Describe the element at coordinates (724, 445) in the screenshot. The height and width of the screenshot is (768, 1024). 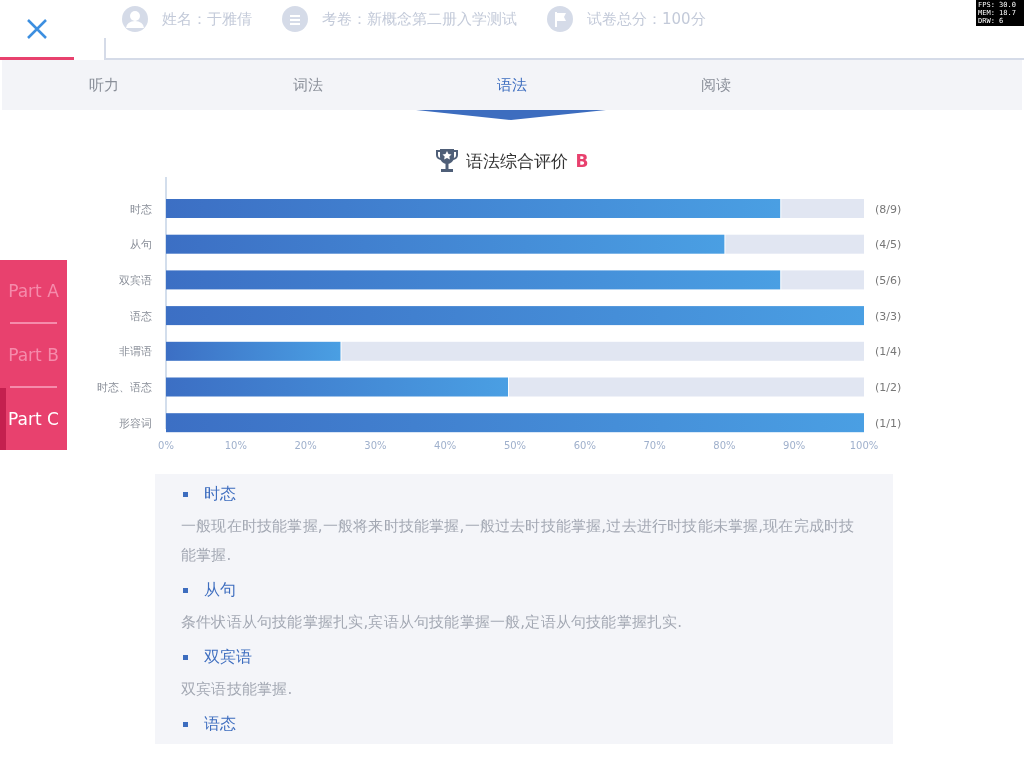
I see `tick-label: 80%` at that location.